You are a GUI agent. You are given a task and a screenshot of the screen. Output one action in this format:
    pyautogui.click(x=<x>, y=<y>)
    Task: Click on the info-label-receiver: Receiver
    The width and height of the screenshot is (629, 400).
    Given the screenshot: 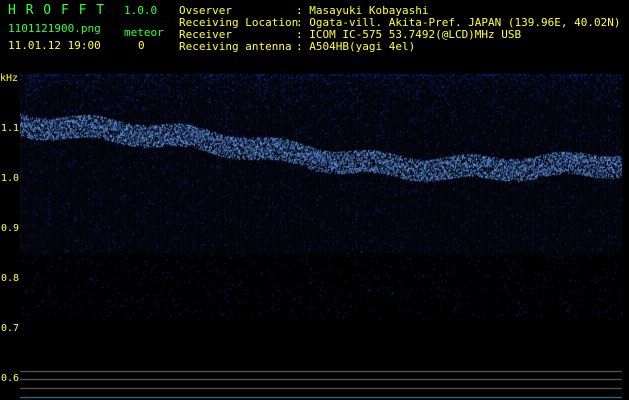 What is the action you would take?
    pyautogui.click(x=205, y=34)
    